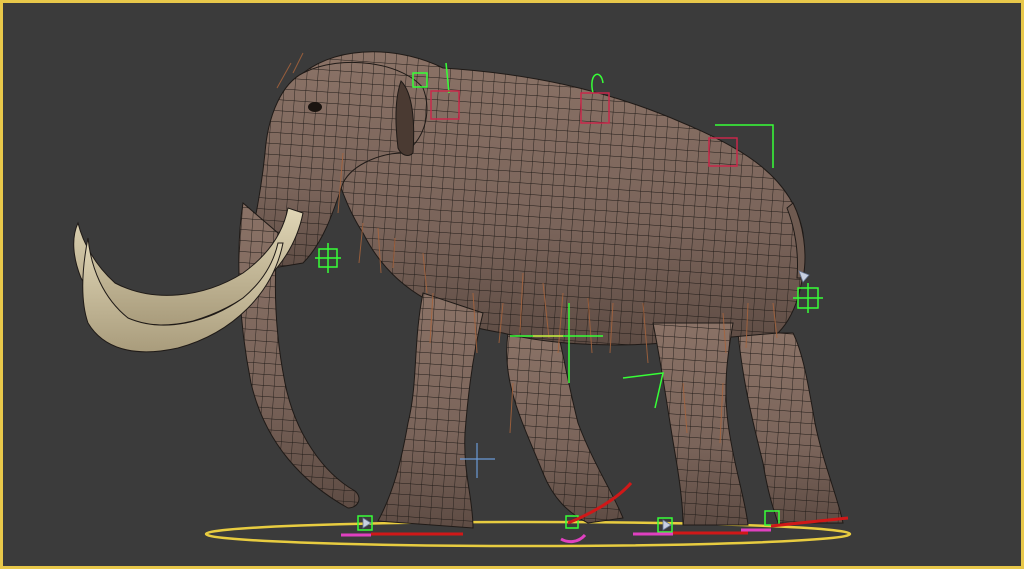 The height and width of the screenshot is (569, 1024). What do you see at coordinates (528, 534) in the screenshot?
I see `ground-ring` at bounding box center [528, 534].